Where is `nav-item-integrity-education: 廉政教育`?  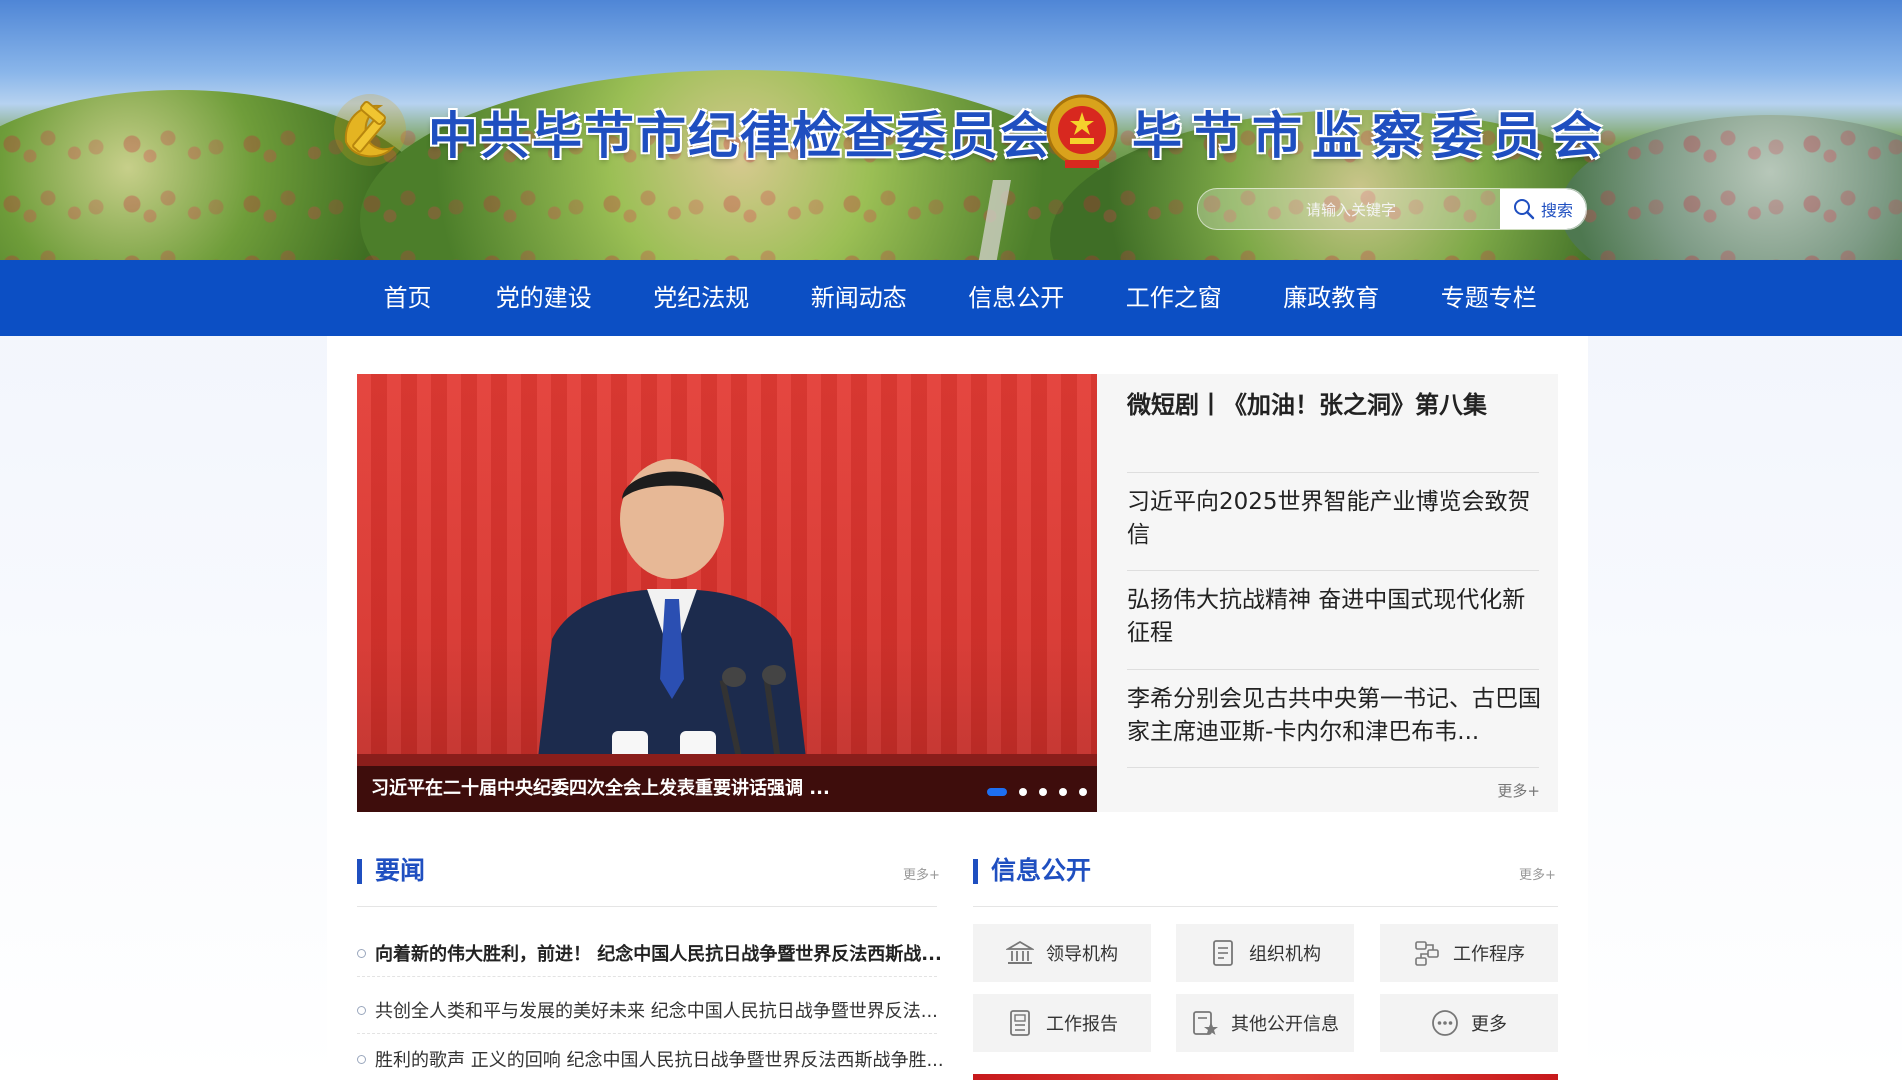 nav-item-integrity-education: 廉政教育 is located at coordinates (1332, 298).